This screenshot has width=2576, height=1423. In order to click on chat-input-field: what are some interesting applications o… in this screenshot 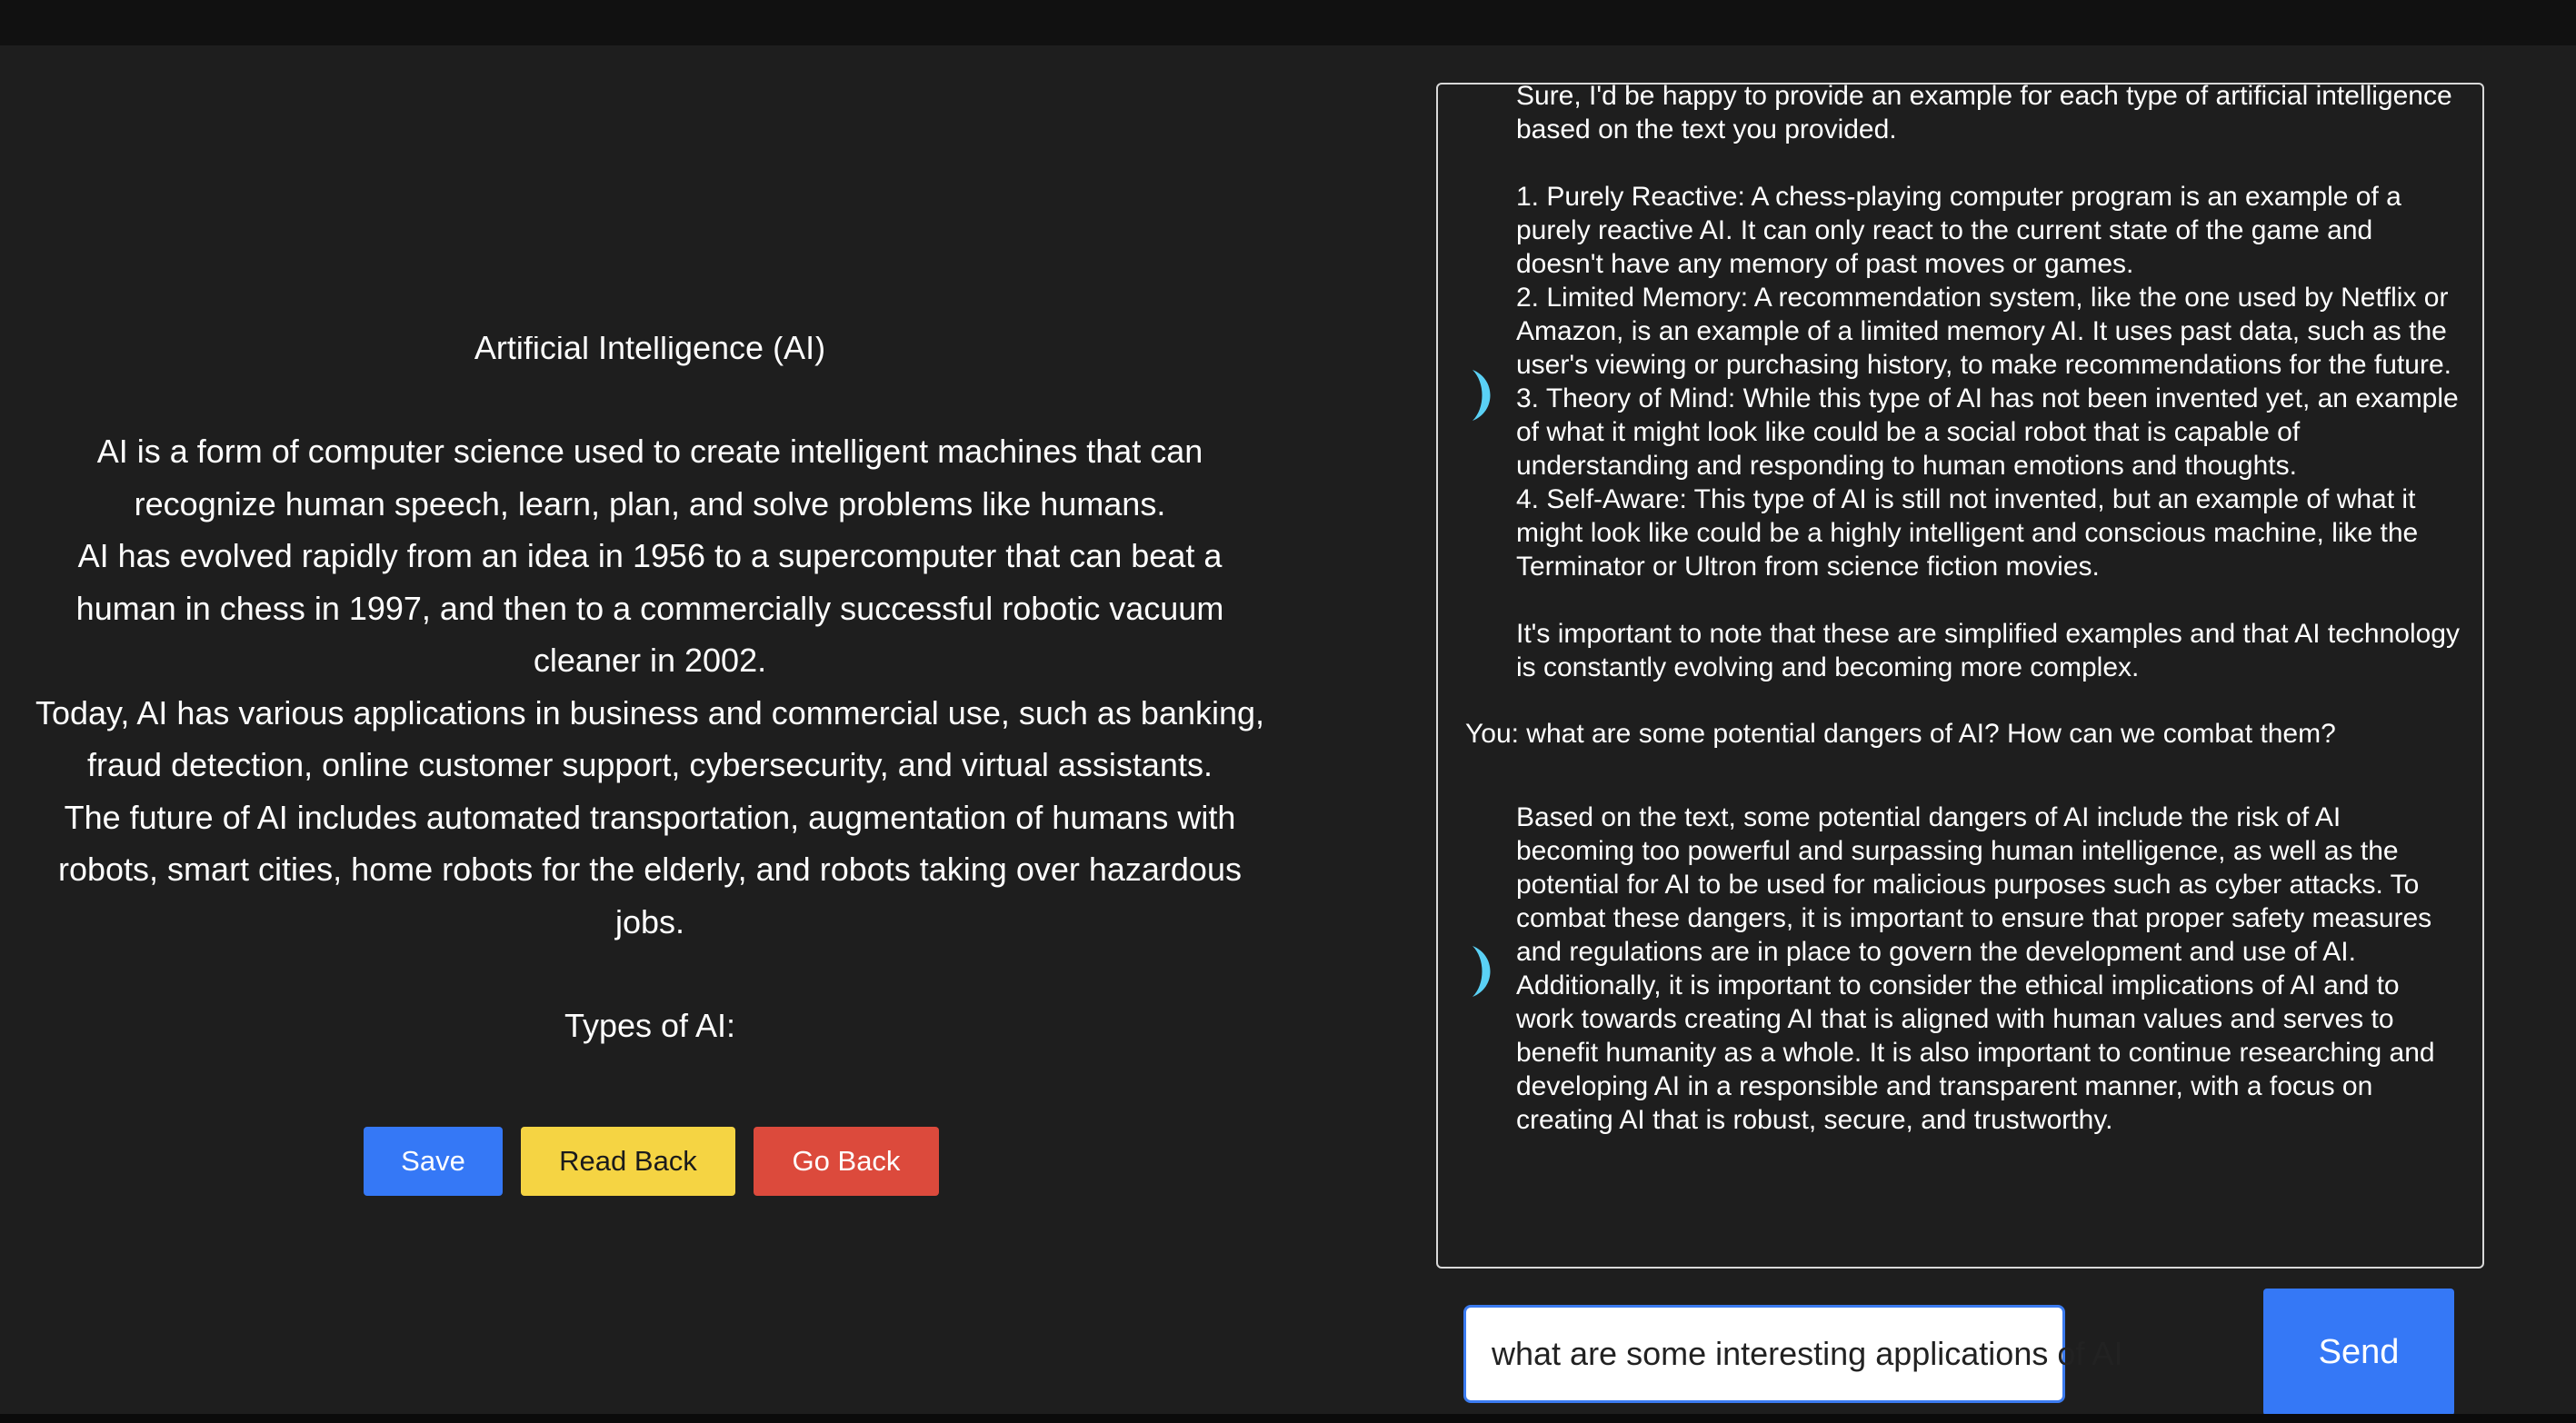, I will do `click(1792, 1354)`.